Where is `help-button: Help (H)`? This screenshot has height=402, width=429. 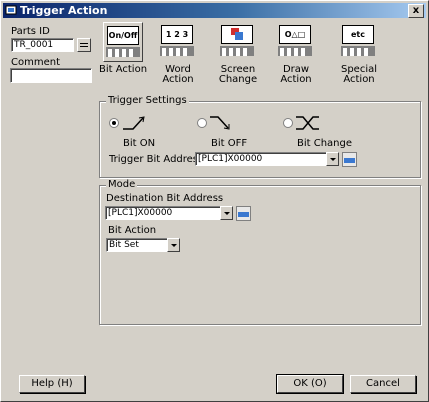 help-button: Help (H) is located at coordinates (52, 384).